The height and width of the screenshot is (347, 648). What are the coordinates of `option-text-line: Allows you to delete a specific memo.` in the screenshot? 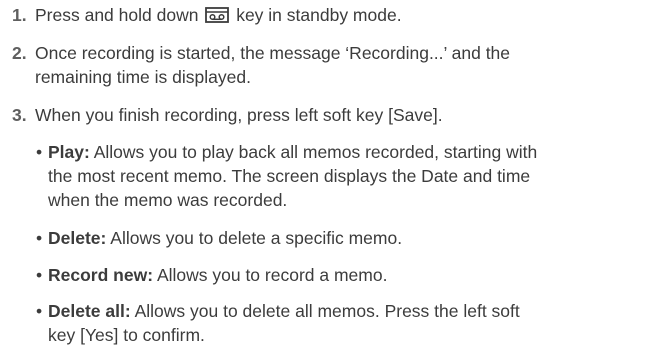 It's located at (256, 238).